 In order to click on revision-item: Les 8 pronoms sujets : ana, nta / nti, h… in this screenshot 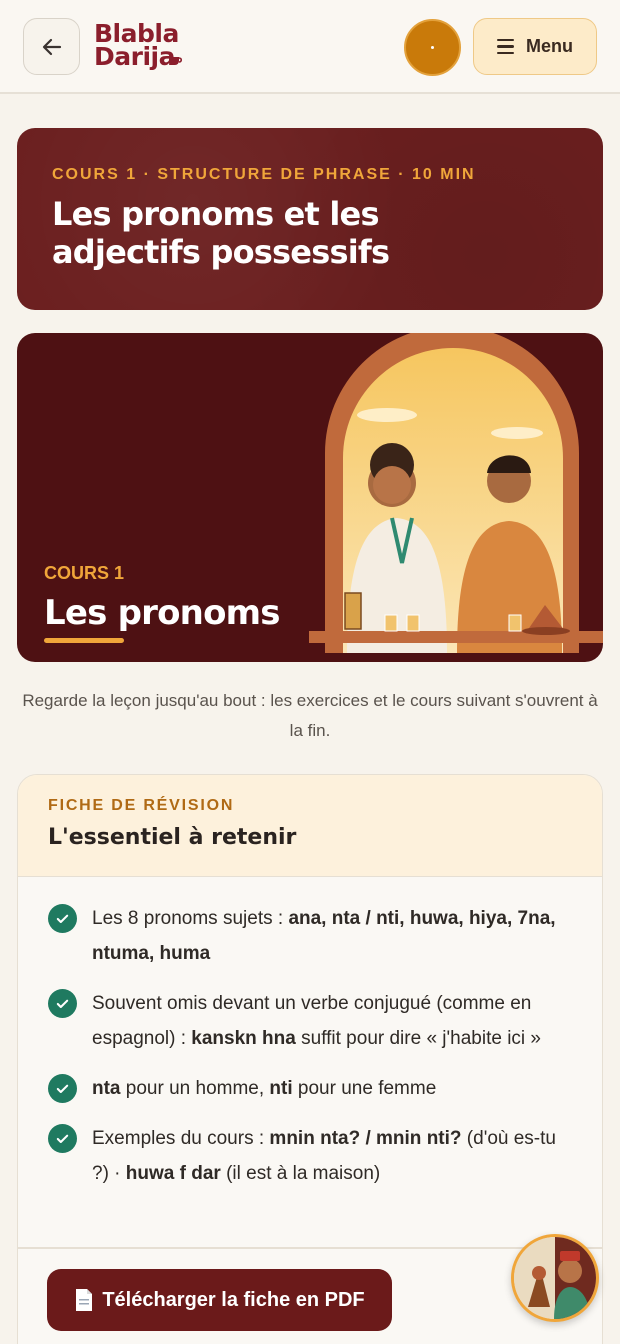, I will do `click(313, 936)`.